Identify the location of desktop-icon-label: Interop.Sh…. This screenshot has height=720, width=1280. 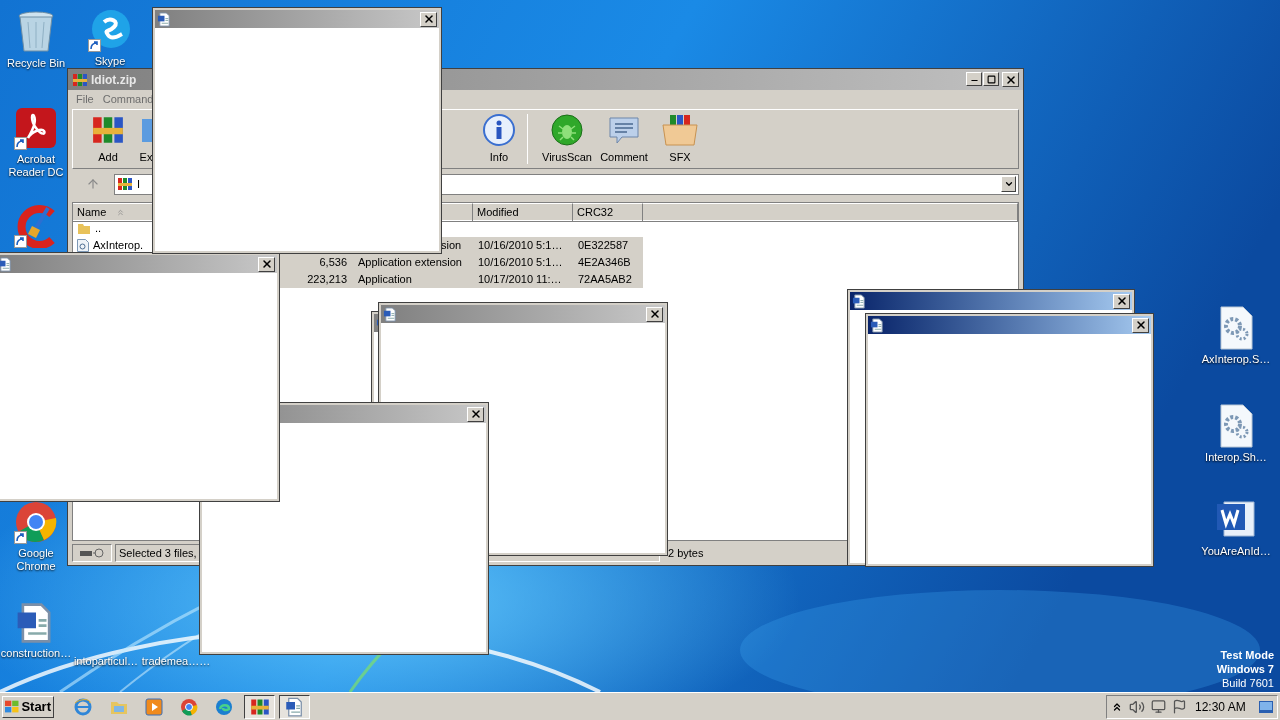
(1236, 457).